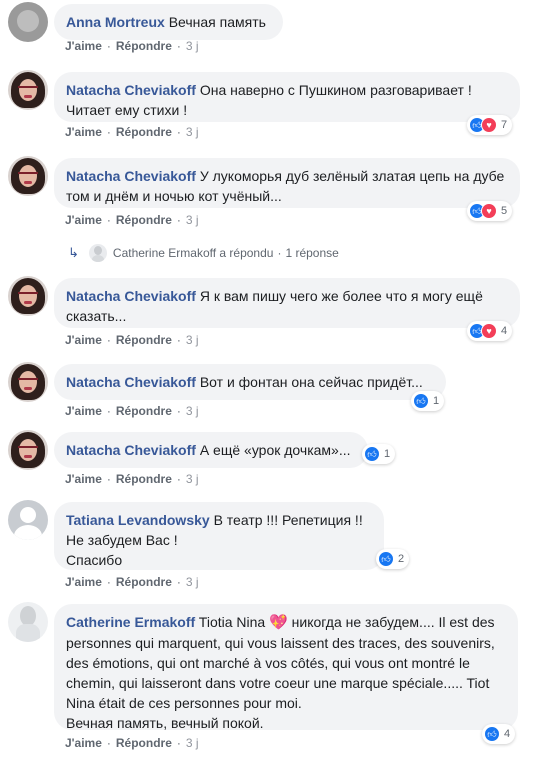 Image resolution: width=553 pixels, height=760 pixels. What do you see at coordinates (138, 520) in the screenshot?
I see `comment-author: Tatiana Levandowsky` at bounding box center [138, 520].